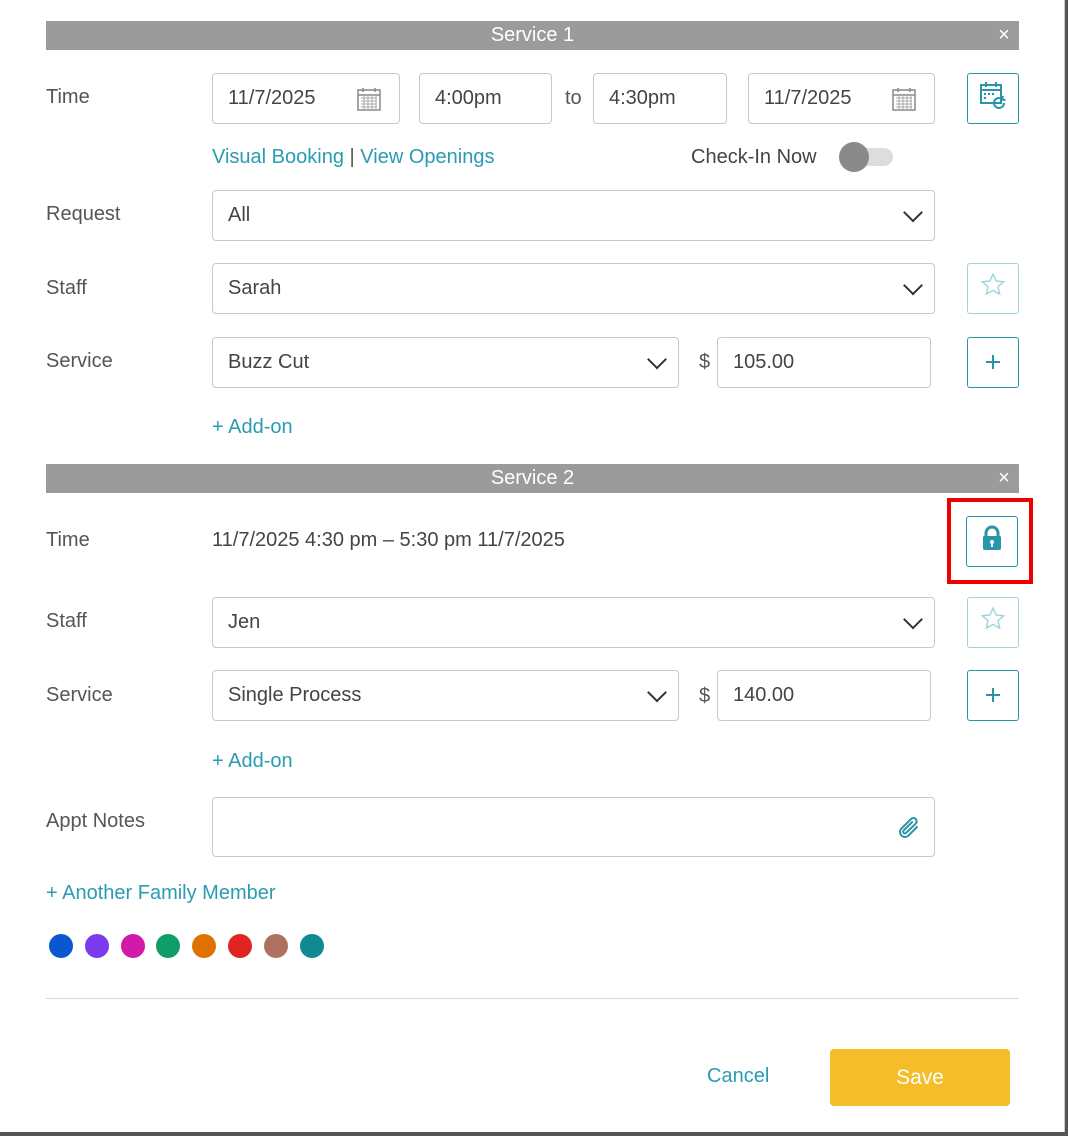 Image resolution: width=1068 pixels, height=1136 pixels. What do you see at coordinates (754, 157) in the screenshot?
I see `checkin-label: Check-In Now` at bounding box center [754, 157].